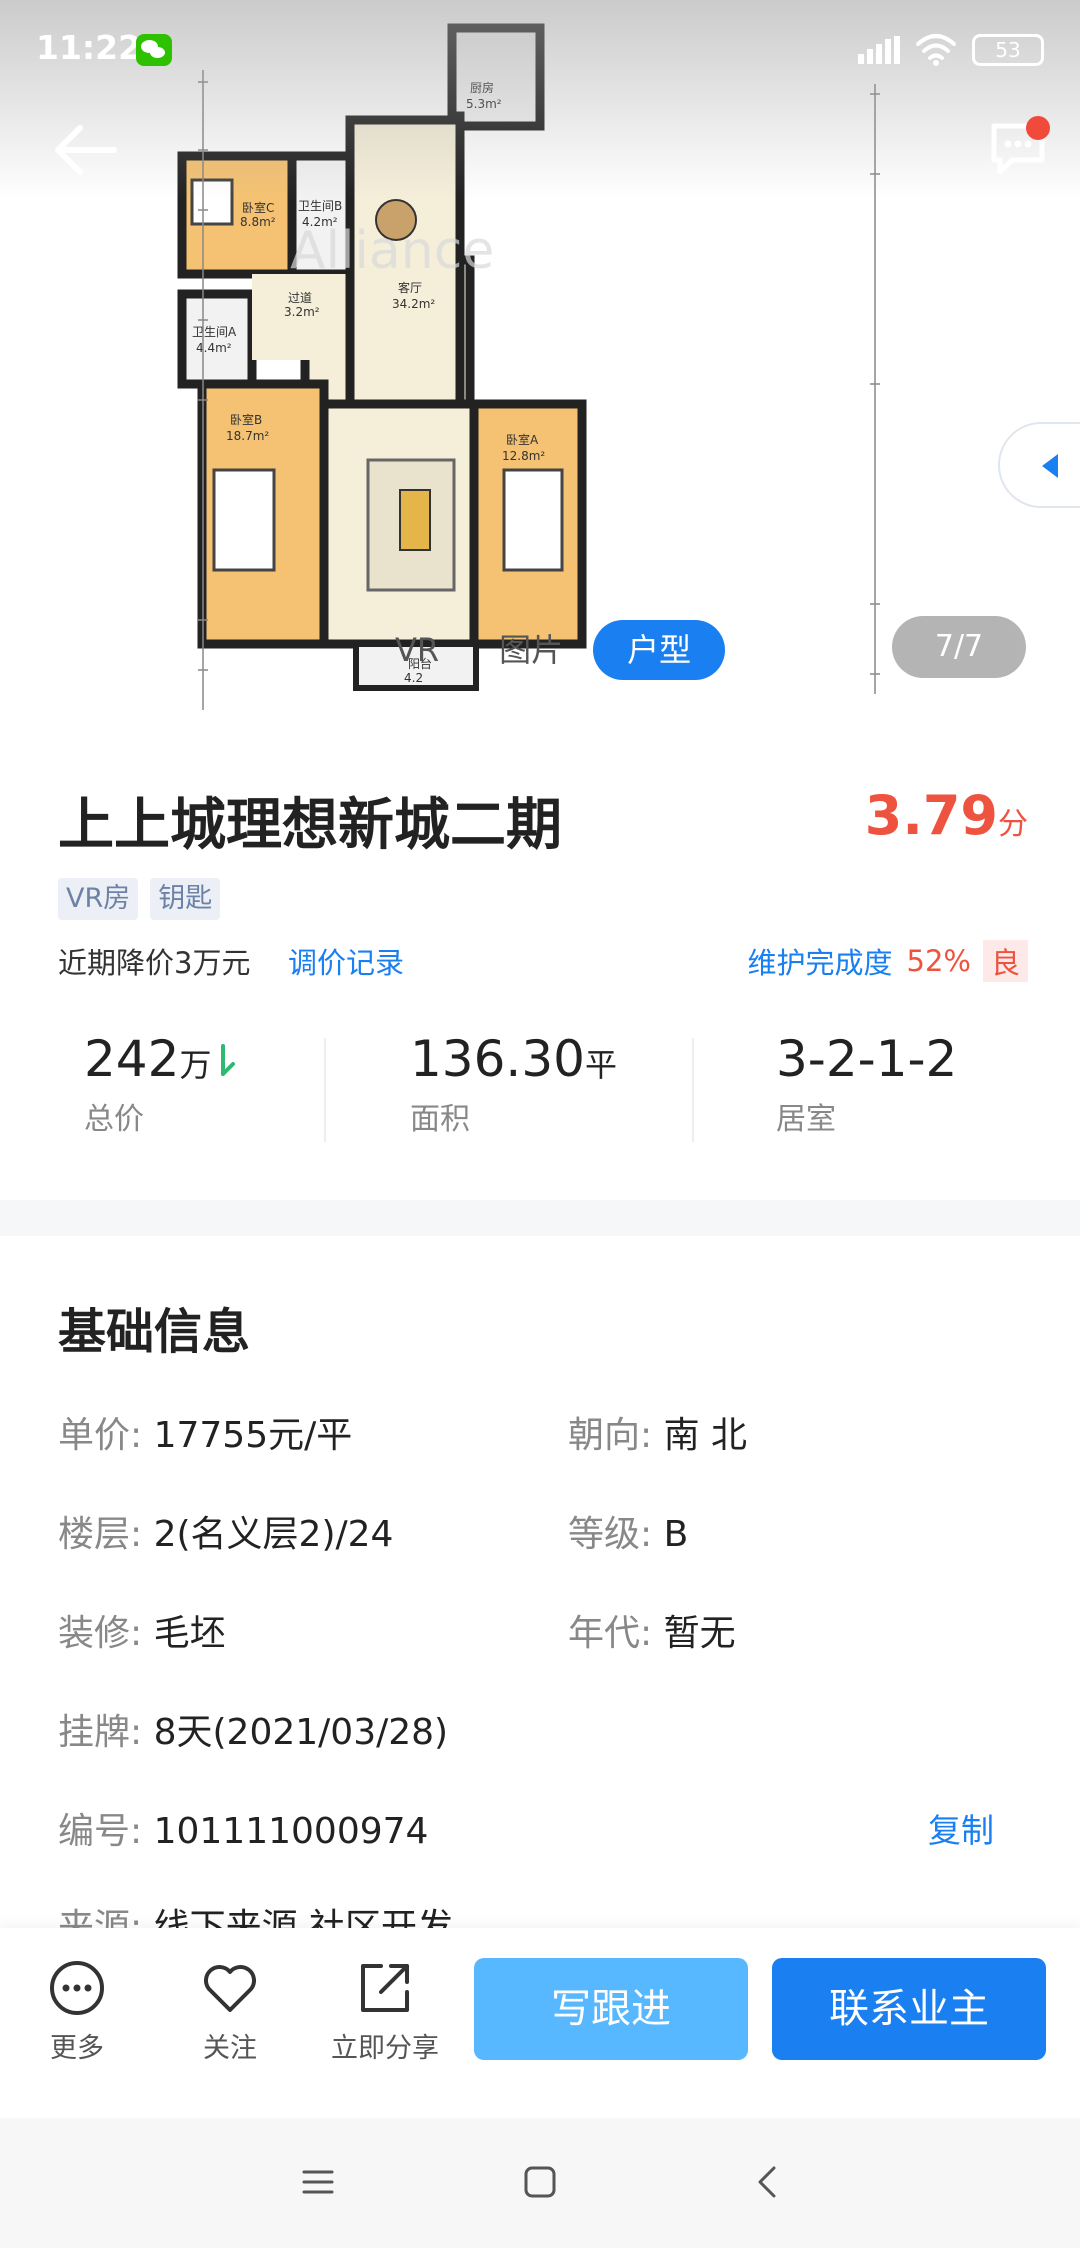 This screenshot has height=2248, width=1080. Describe the element at coordinates (659, 650) in the screenshot. I see `tab-floor-plan: 户型` at that location.